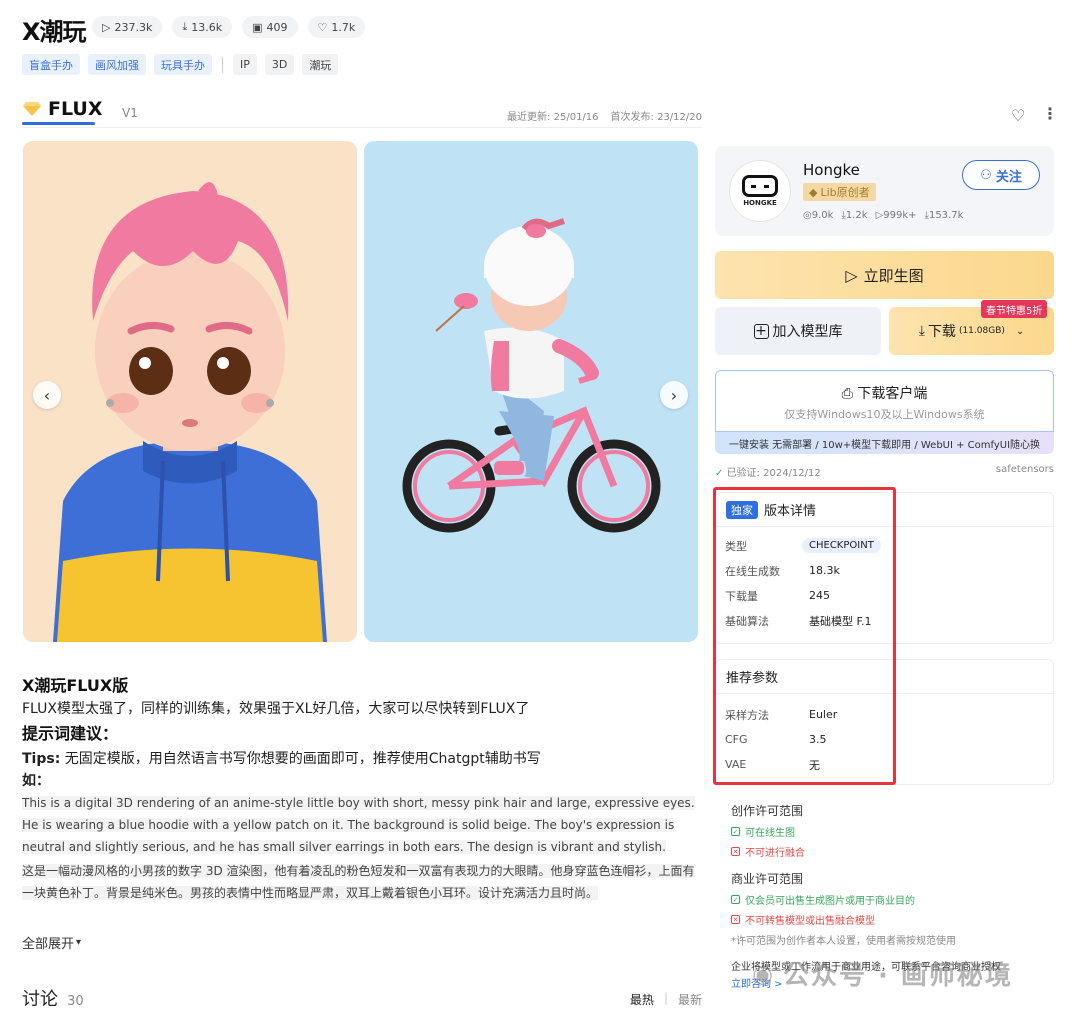 Image resolution: width=1080 pixels, height=1017 pixels. I want to click on tag-item: IP, so click(245, 64).